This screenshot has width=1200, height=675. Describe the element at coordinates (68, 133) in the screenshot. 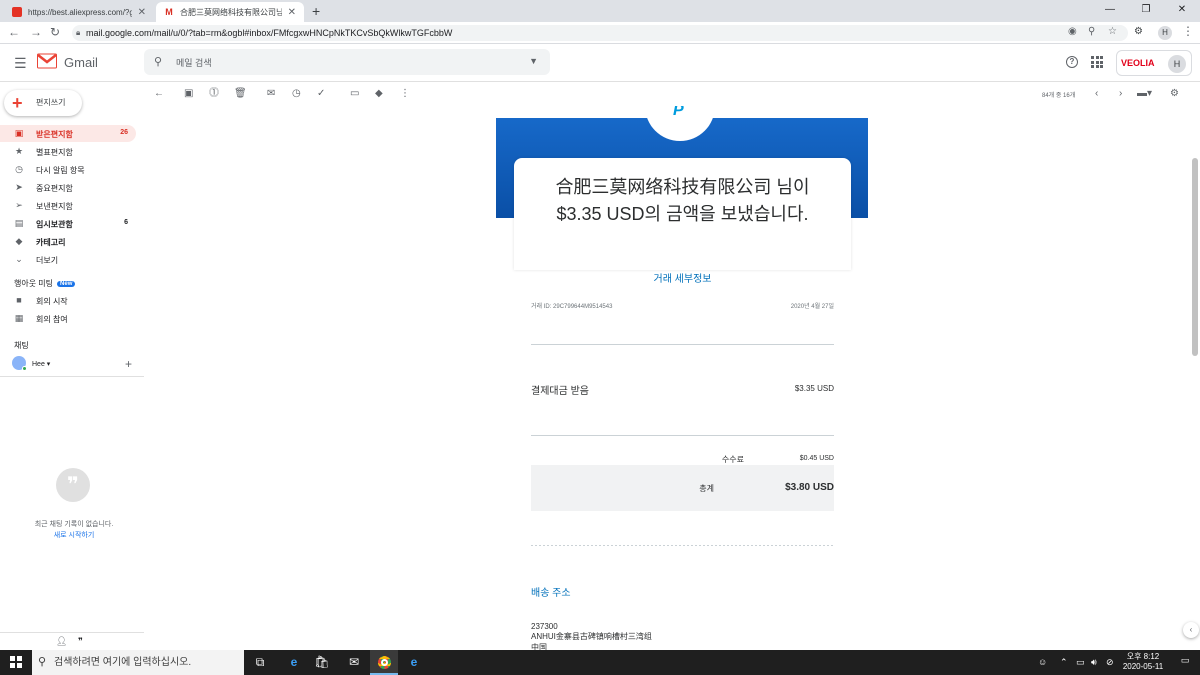

I see `sidebar-item-inbox: ▣ 받은편지함 26` at that location.